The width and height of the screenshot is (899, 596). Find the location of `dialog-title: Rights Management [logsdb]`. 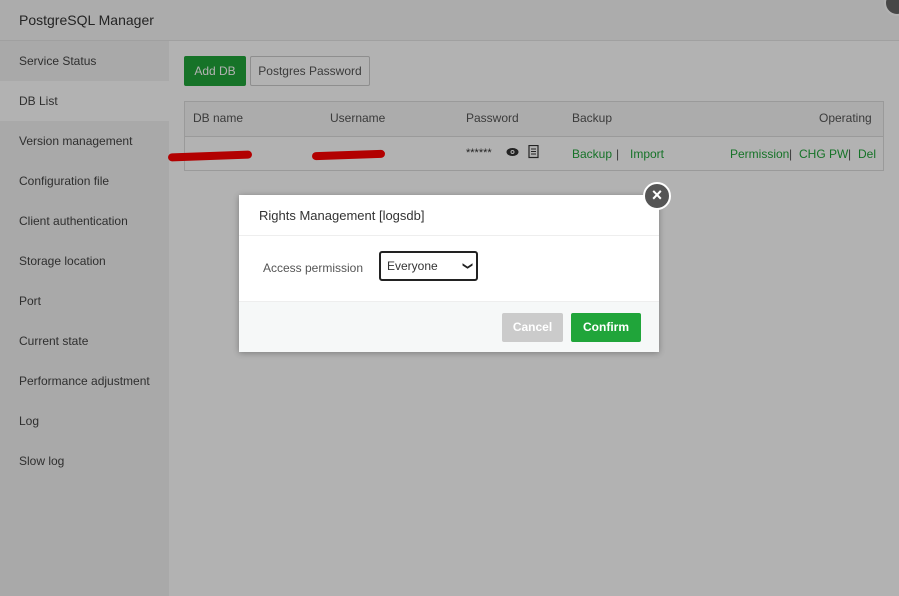

dialog-title: Rights Management [logsdb] is located at coordinates (449, 215).